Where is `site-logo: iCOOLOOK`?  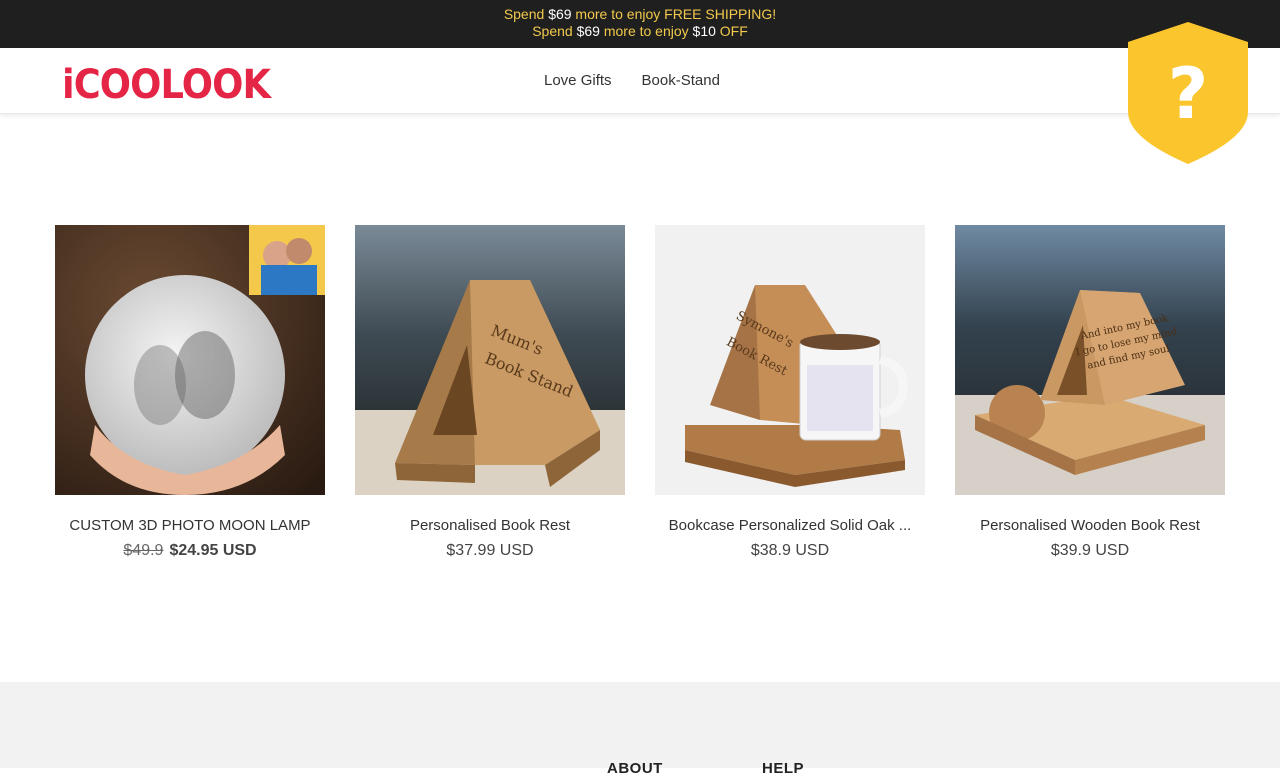 site-logo: iCOOLOOK is located at coordinates (166, 85).